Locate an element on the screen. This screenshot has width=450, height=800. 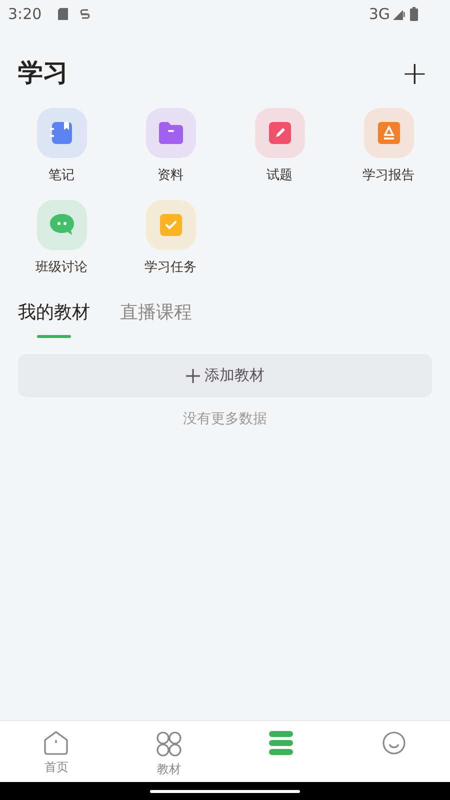
shortcut-button: 学习报告 is located at coordinates (388, 147).